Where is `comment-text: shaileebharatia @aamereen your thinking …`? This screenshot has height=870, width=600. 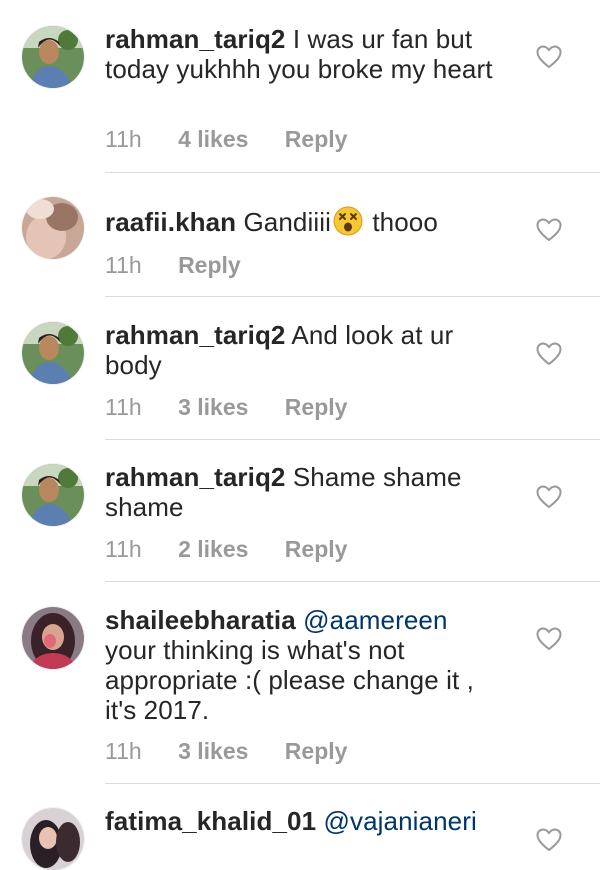 comment-text: shaileebharatia @aamereen your thinking … is located at coordinates (305, 665).